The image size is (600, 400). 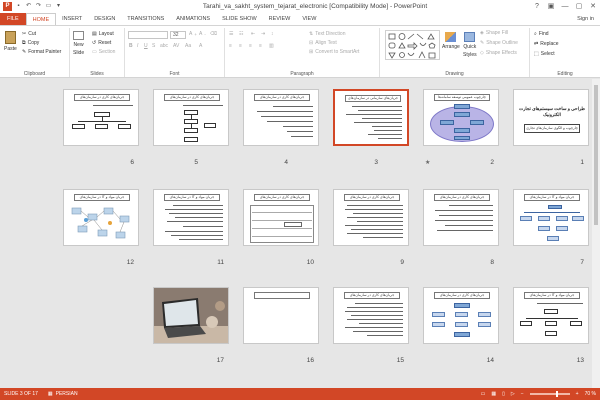 I want to click on slide-title: جریان مواد و IT در سازمان‌های تجاری, so click(x=552, y=295).